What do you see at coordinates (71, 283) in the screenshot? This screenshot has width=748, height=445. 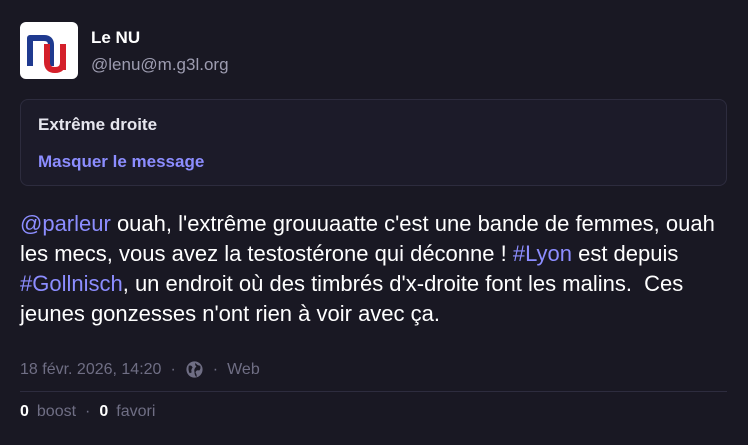 I see `hashtag-link: #Gollnisch` at bounding box center [71, 283].